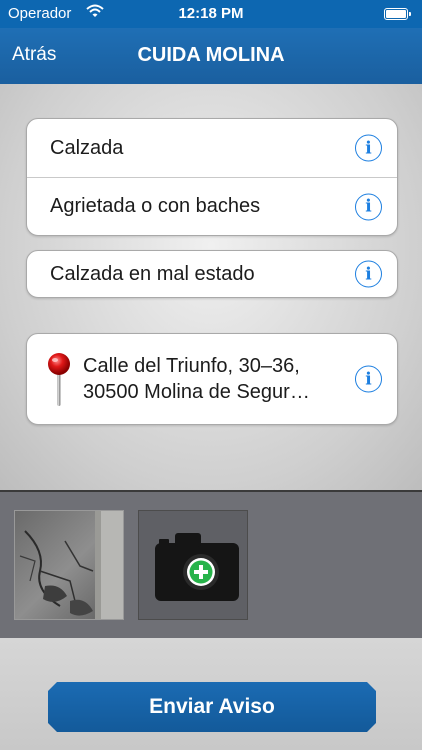  Describe the element at coordinates (368, 206) in the screenshot. I see `subcategory-info-icon: i` at that location.